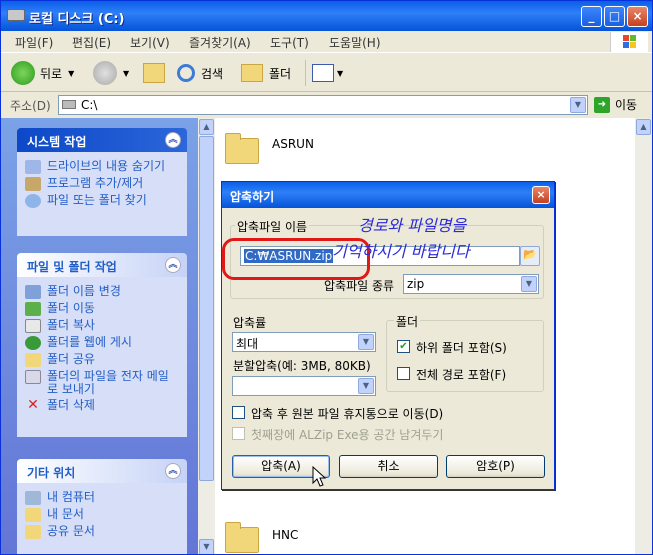 This screenshot has height=555, width=653. Describe the element at coordinates (89, 105) in the screenshot. I see `address-value: C:\` at that location.